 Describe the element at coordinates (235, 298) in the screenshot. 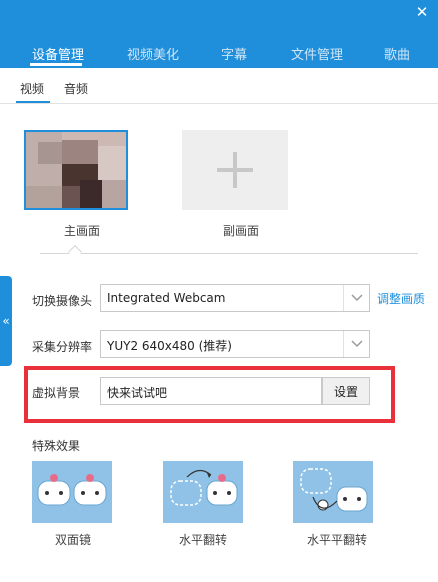

I see `camera-select: Integrated Webcam` at that location.